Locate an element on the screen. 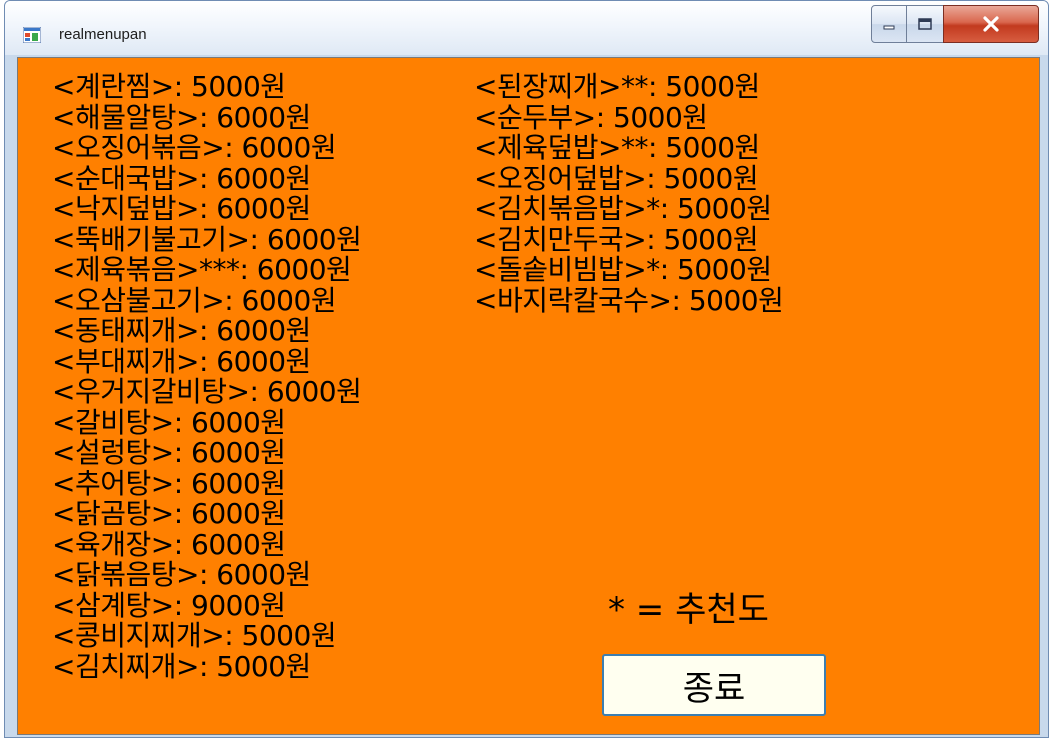 This screenshot has height=740, width=1056. close-button is located at coordinates (991, 24).